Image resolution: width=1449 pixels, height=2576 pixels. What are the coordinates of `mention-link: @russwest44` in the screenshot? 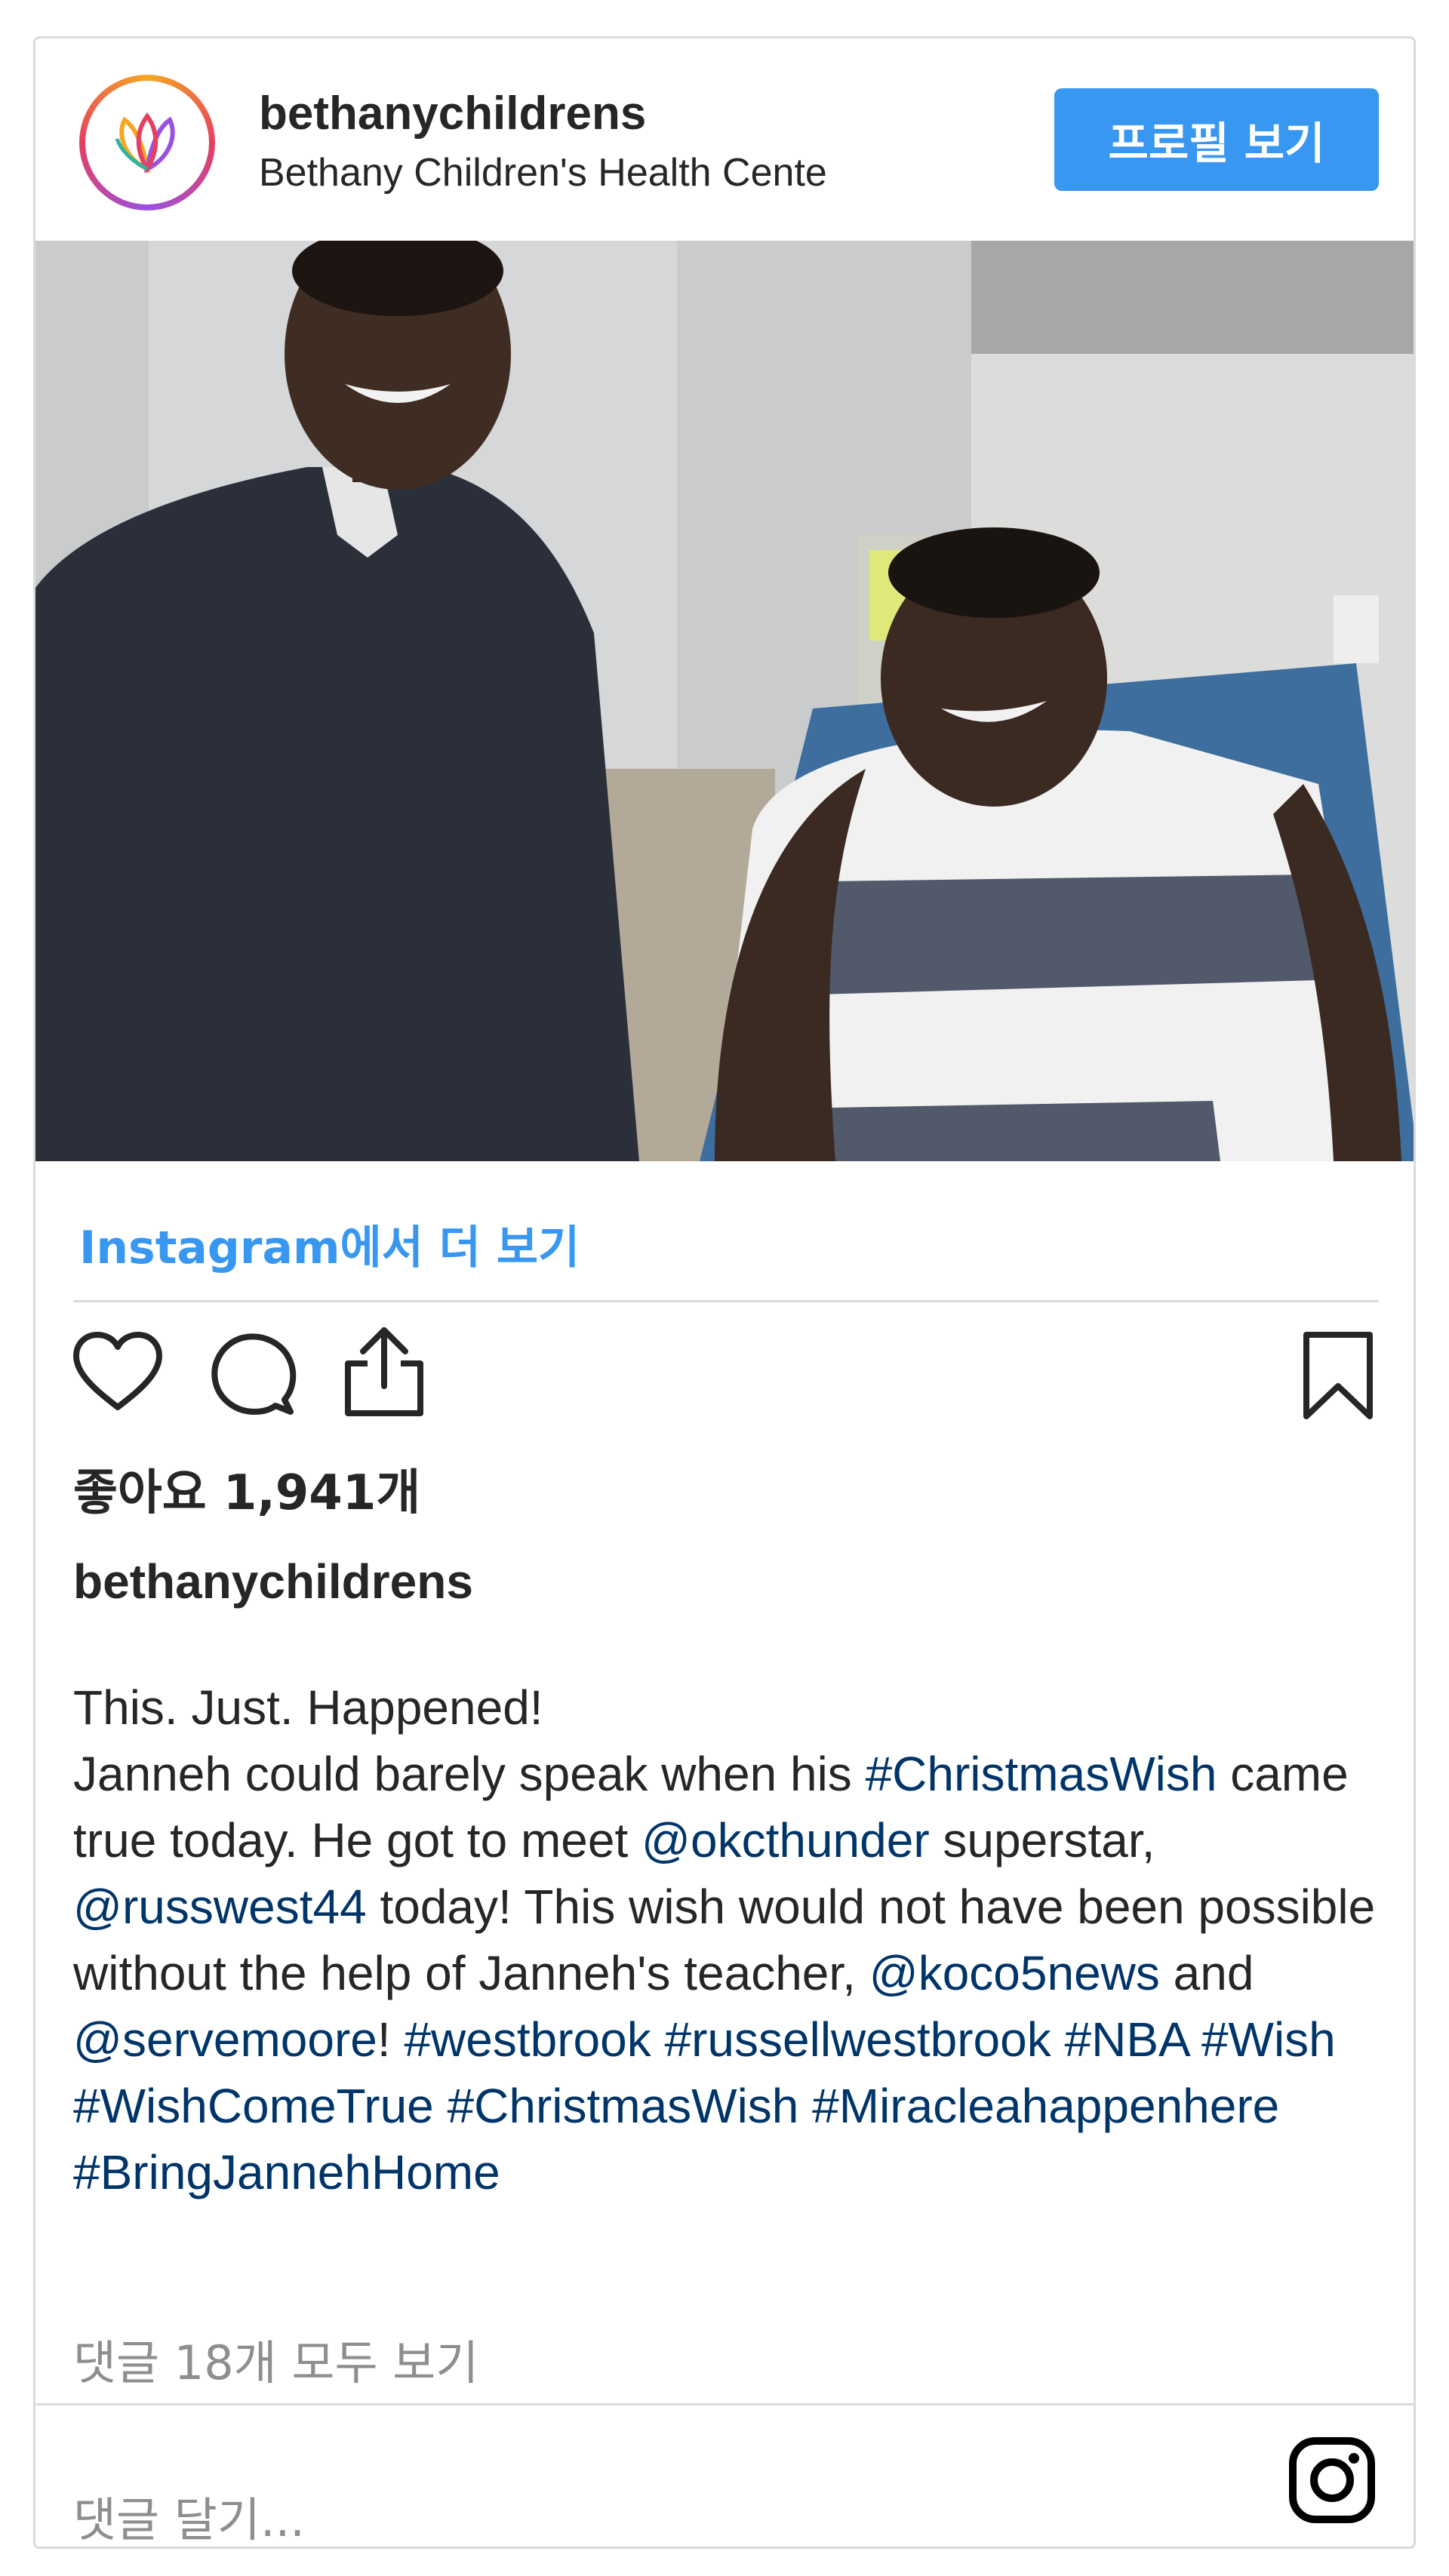 It's located at (220, 1907).